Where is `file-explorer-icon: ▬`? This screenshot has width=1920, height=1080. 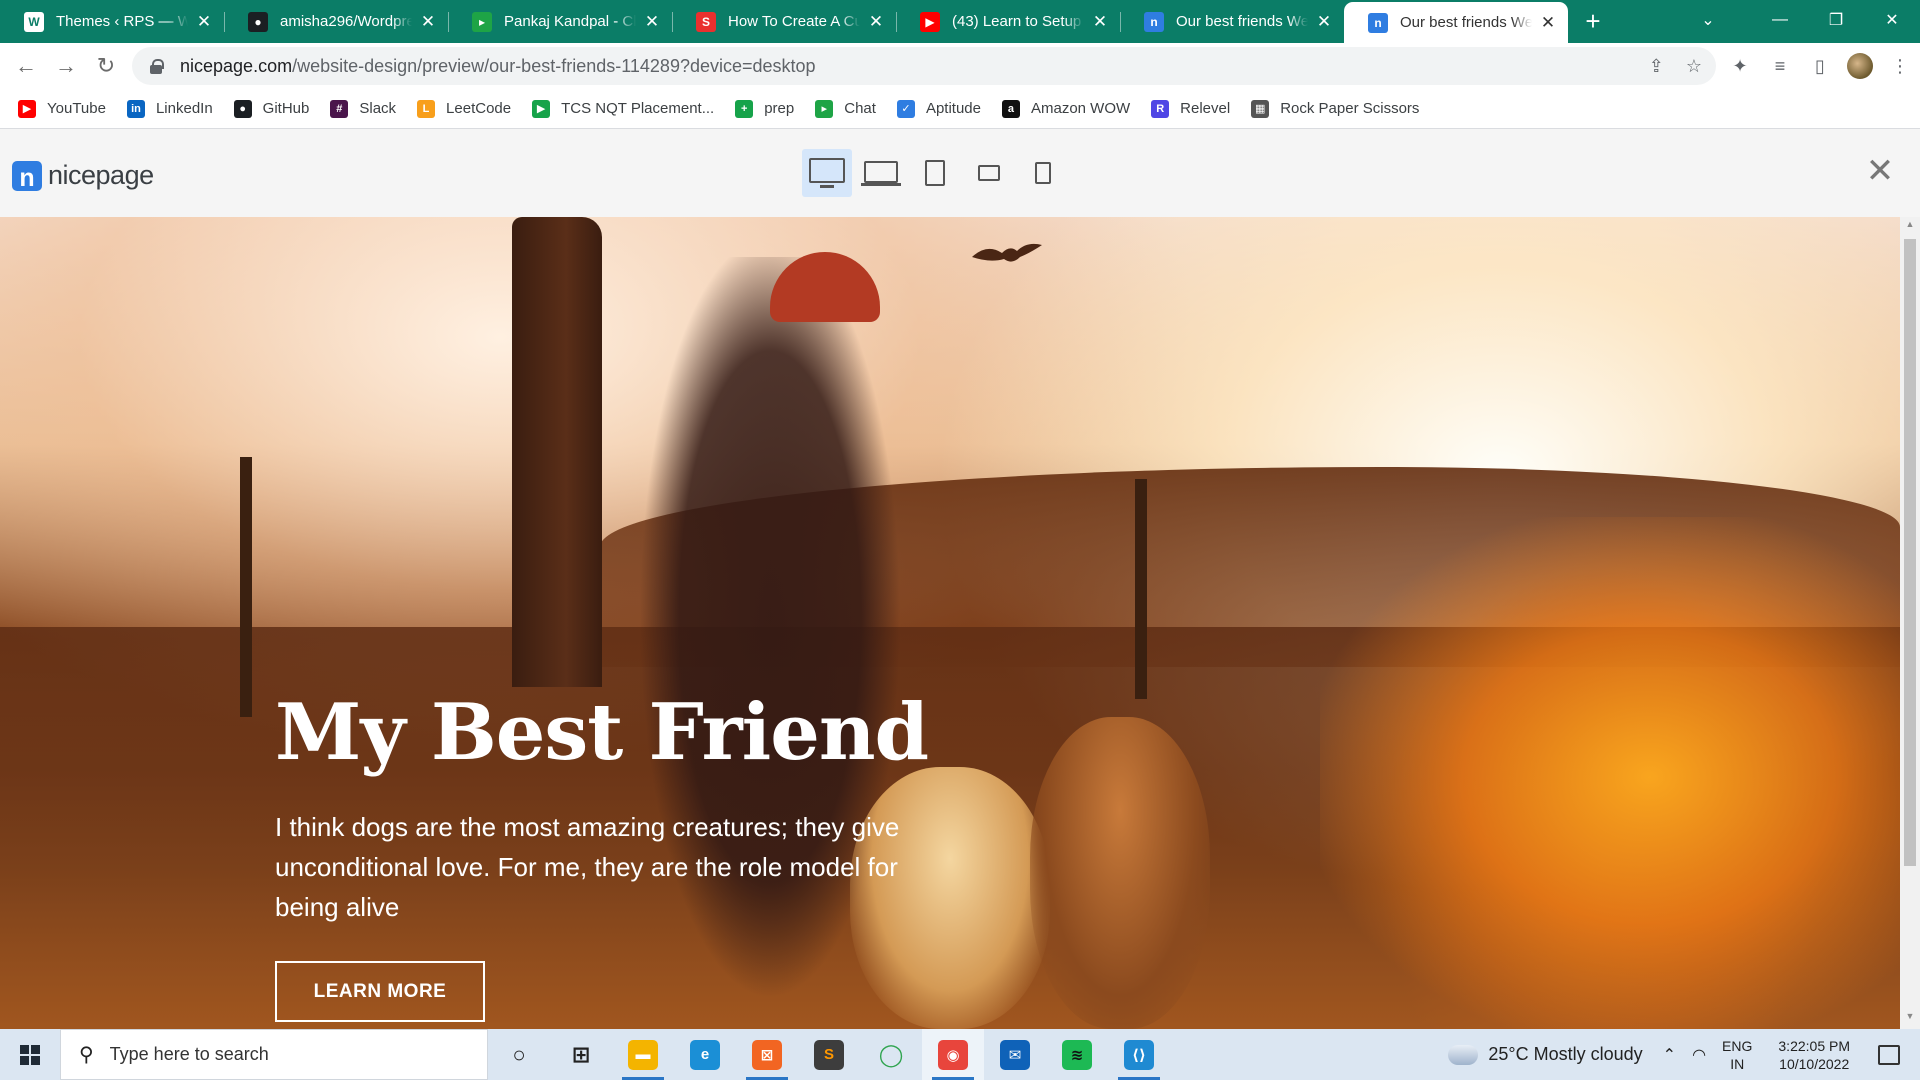 file-explorer-icon: ▬ is located at coordinates (643, 1054).